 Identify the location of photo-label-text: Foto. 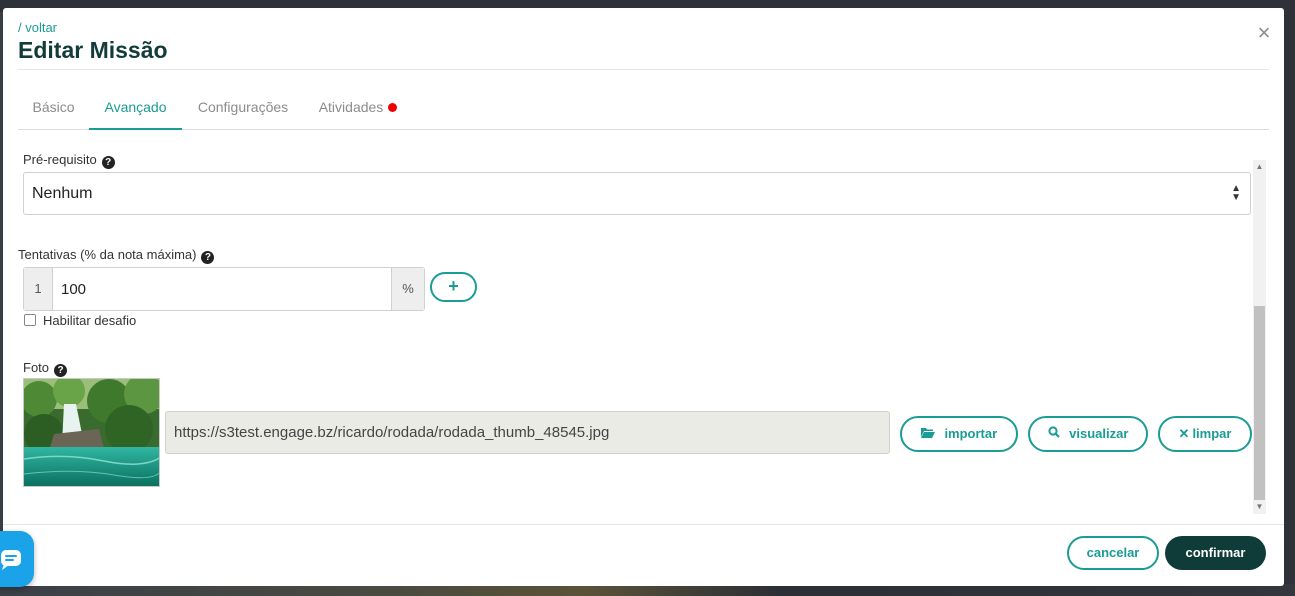
(36, 367).